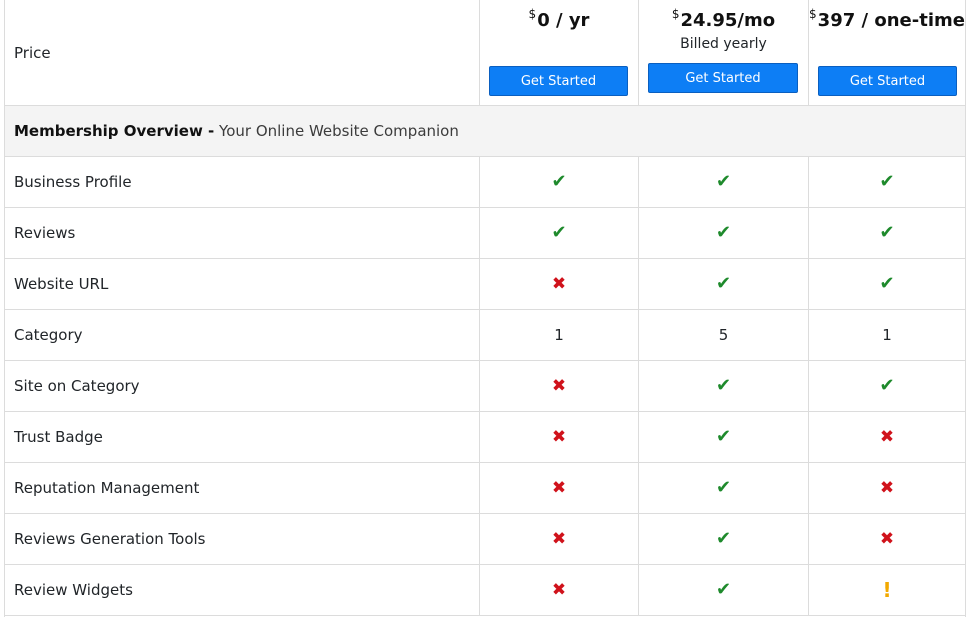 The width and height of the screenshot is (975, 617). I want to click on plan-monthly-price: $24.95/mo, so click(723, 19).